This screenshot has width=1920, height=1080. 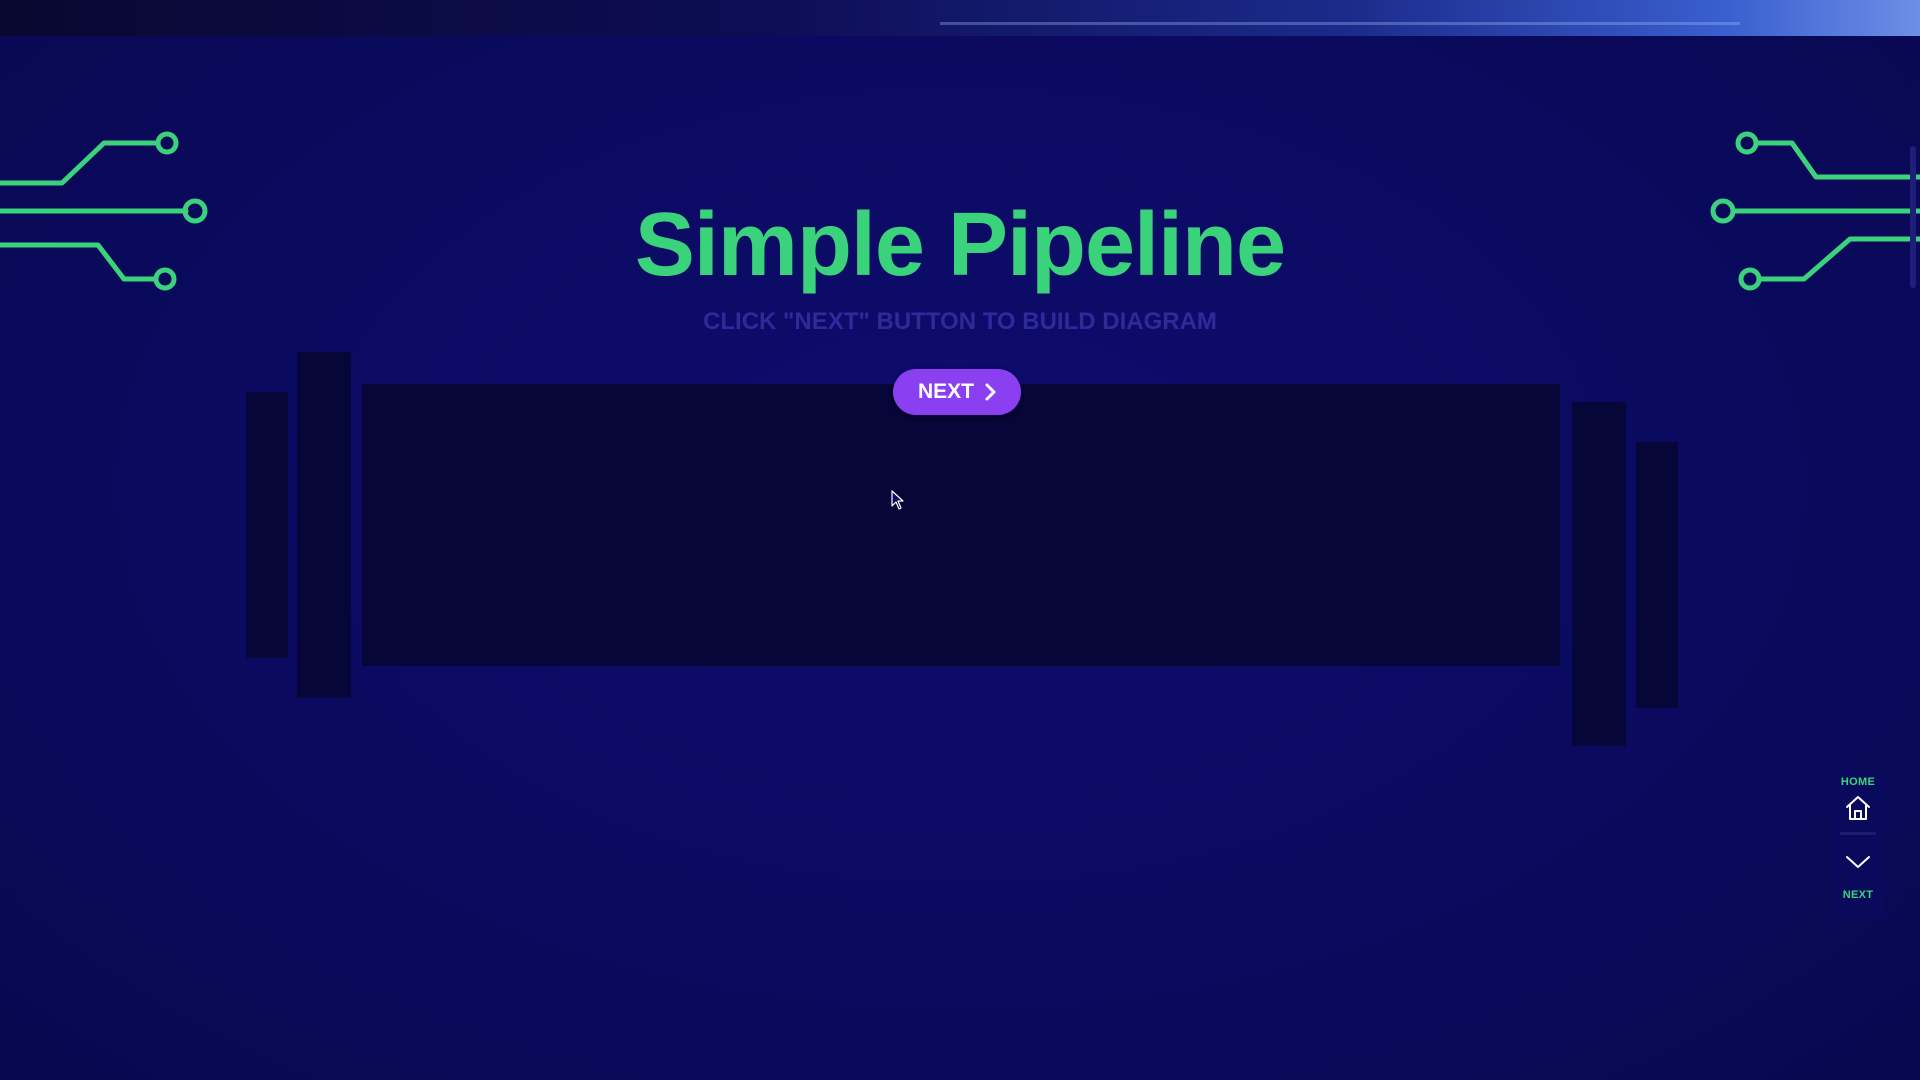 I want to click on page-scrollbar, so click(x=1913, y=217).